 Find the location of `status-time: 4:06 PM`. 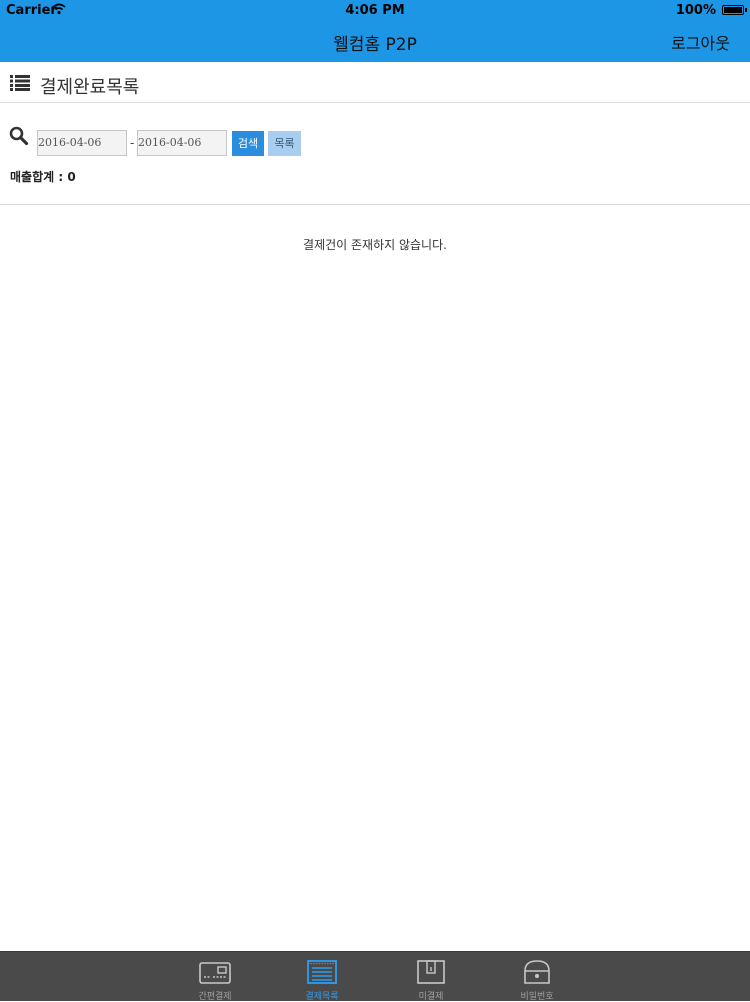

status-time: 4:06 PM is located at coordinates (375, 10).